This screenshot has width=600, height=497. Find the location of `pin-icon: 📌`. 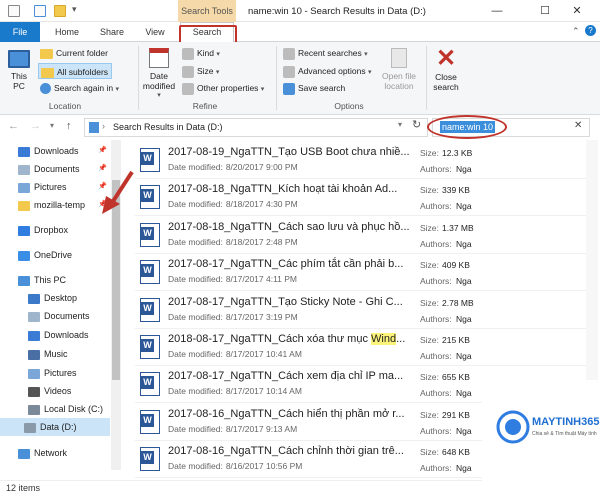

pin-icon: 📌 is located at coordinates (102, 151).